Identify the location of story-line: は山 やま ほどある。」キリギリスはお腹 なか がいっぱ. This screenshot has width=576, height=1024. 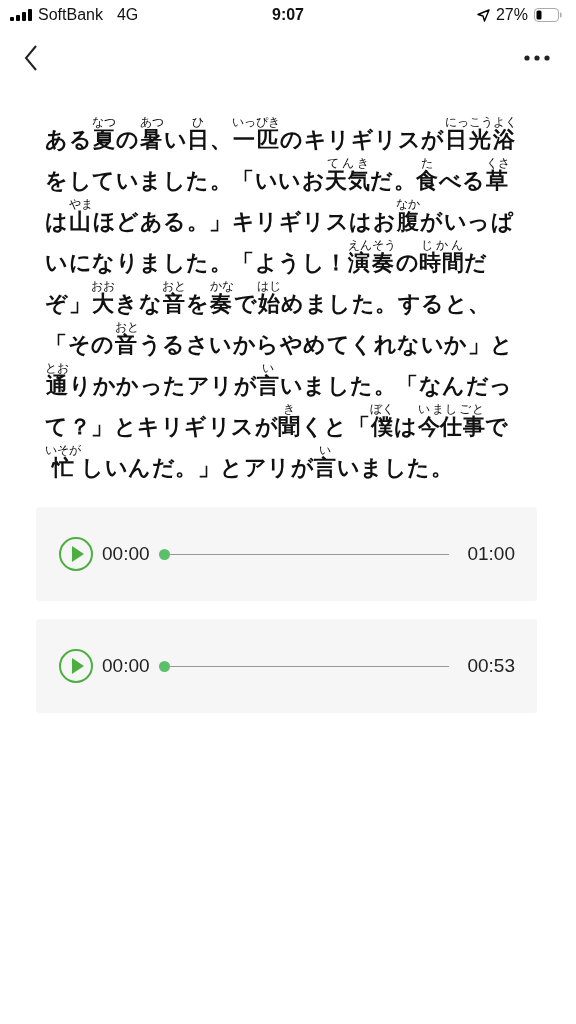
(280, 216).